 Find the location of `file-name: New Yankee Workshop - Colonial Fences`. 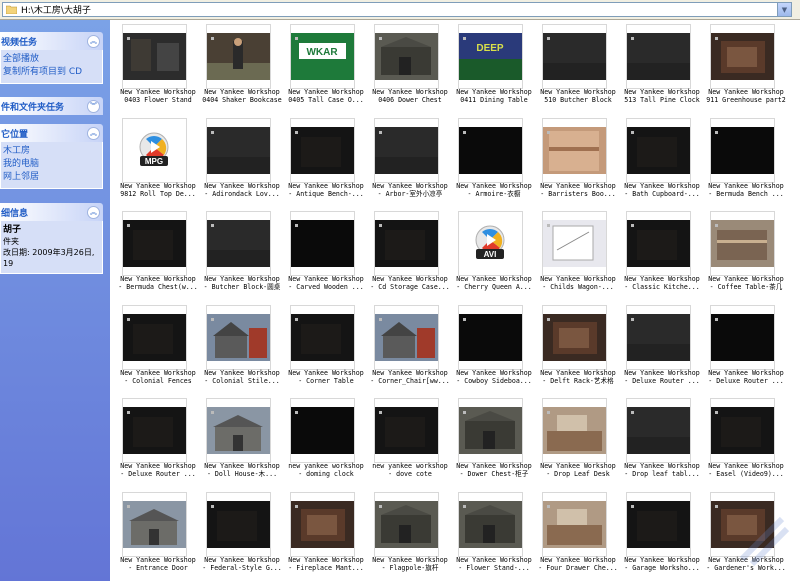

file-name: New Yankee Workshop - Colonial Fences is located at coordinates (158, 377).